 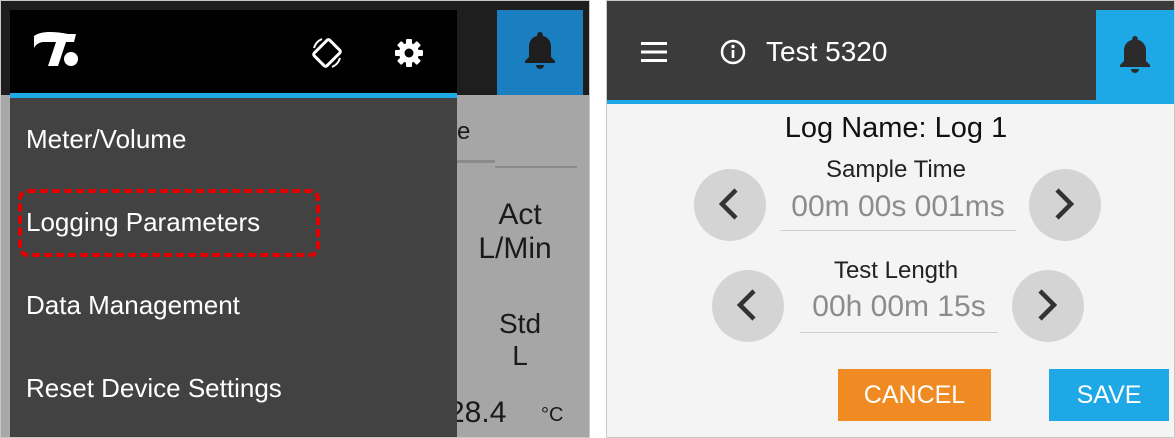 I want to click on test-length-value: 00h 00m 15s, so click(x=899, y=311).